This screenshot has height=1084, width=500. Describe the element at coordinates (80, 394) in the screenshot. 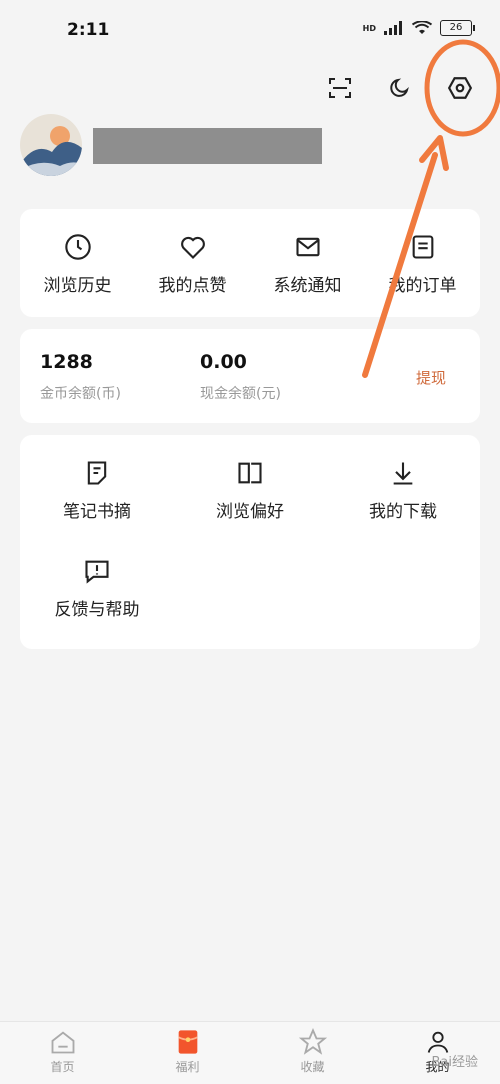

I see `coins-label: 金币余额(币)` at that location.